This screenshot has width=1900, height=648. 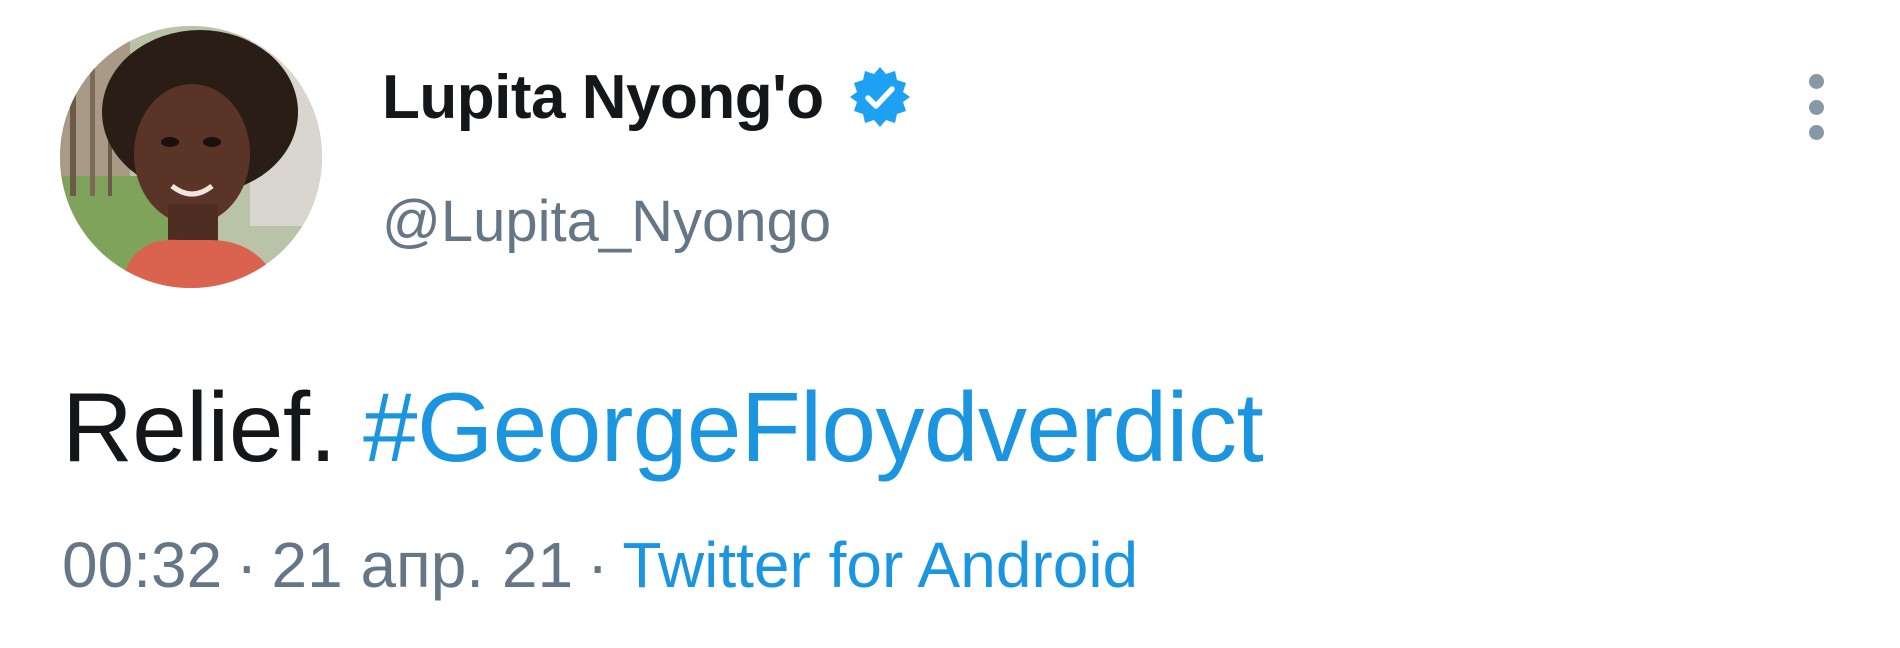 I want to click on tweet-text: Relief. #GeorgeFloydverdict, so click(x=663, y=427).